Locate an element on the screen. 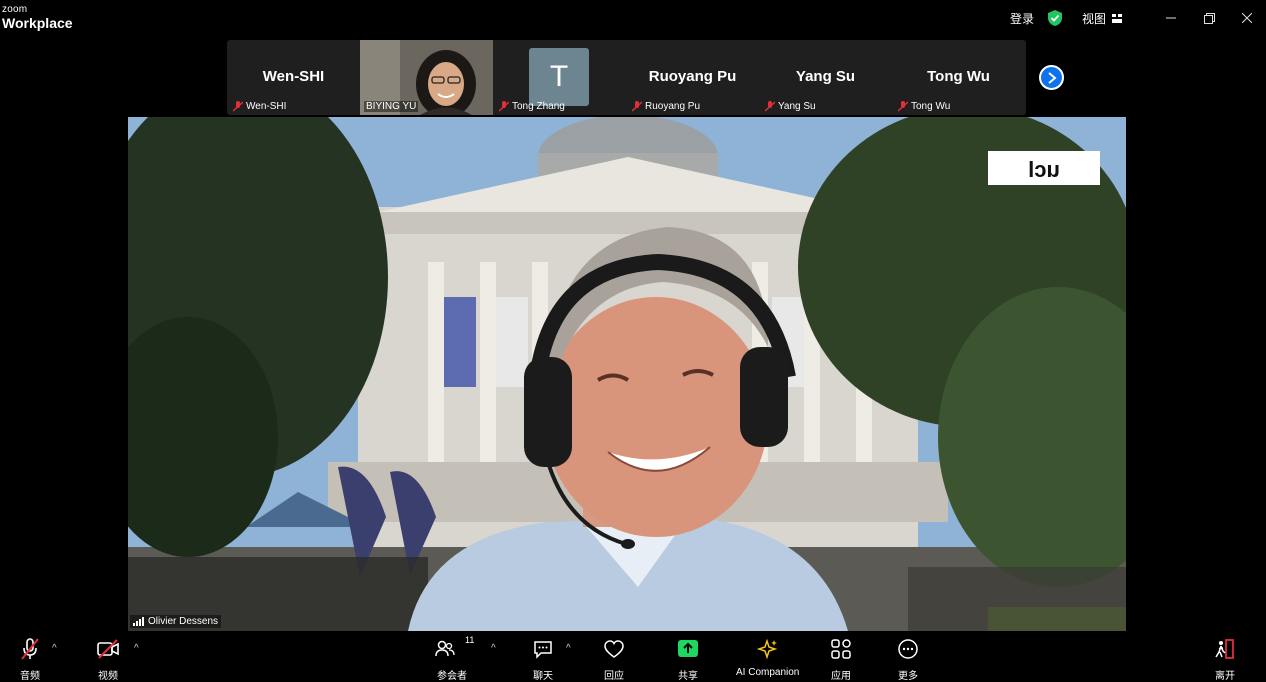 This screenshot has width=1266, height=682. chevron-right-icon is located at coordinates (1052, 77).